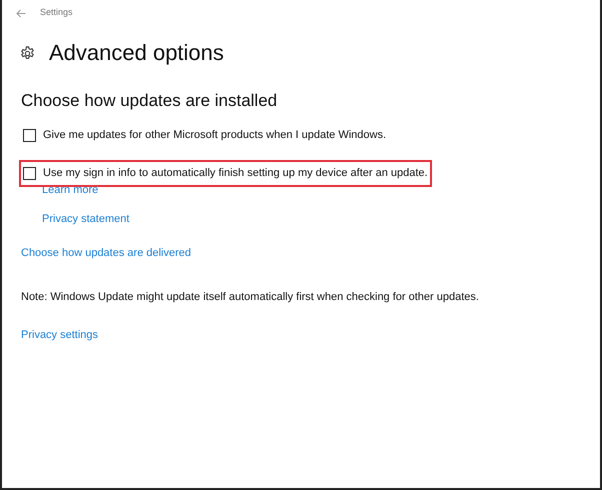 The width and height of the screenshot is (602, 490). What do you see at coordinates (70, 190) in the screenshot?
I see `link: Learn more` at bounding box center [70, 190].